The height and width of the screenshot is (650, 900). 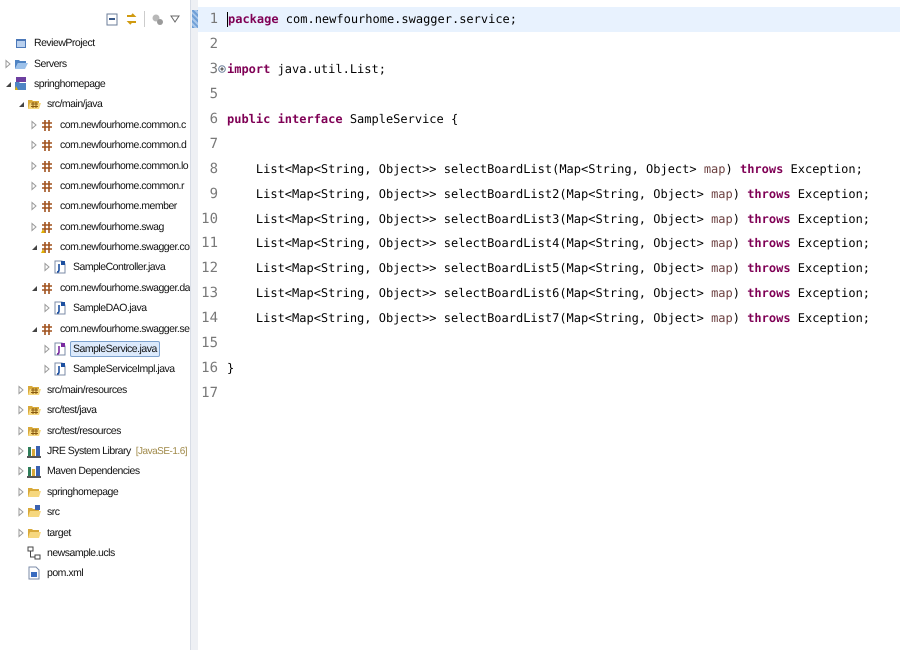 I want to click on tree-item: com.newfourhome.common.r, so click(x=122, y=186).